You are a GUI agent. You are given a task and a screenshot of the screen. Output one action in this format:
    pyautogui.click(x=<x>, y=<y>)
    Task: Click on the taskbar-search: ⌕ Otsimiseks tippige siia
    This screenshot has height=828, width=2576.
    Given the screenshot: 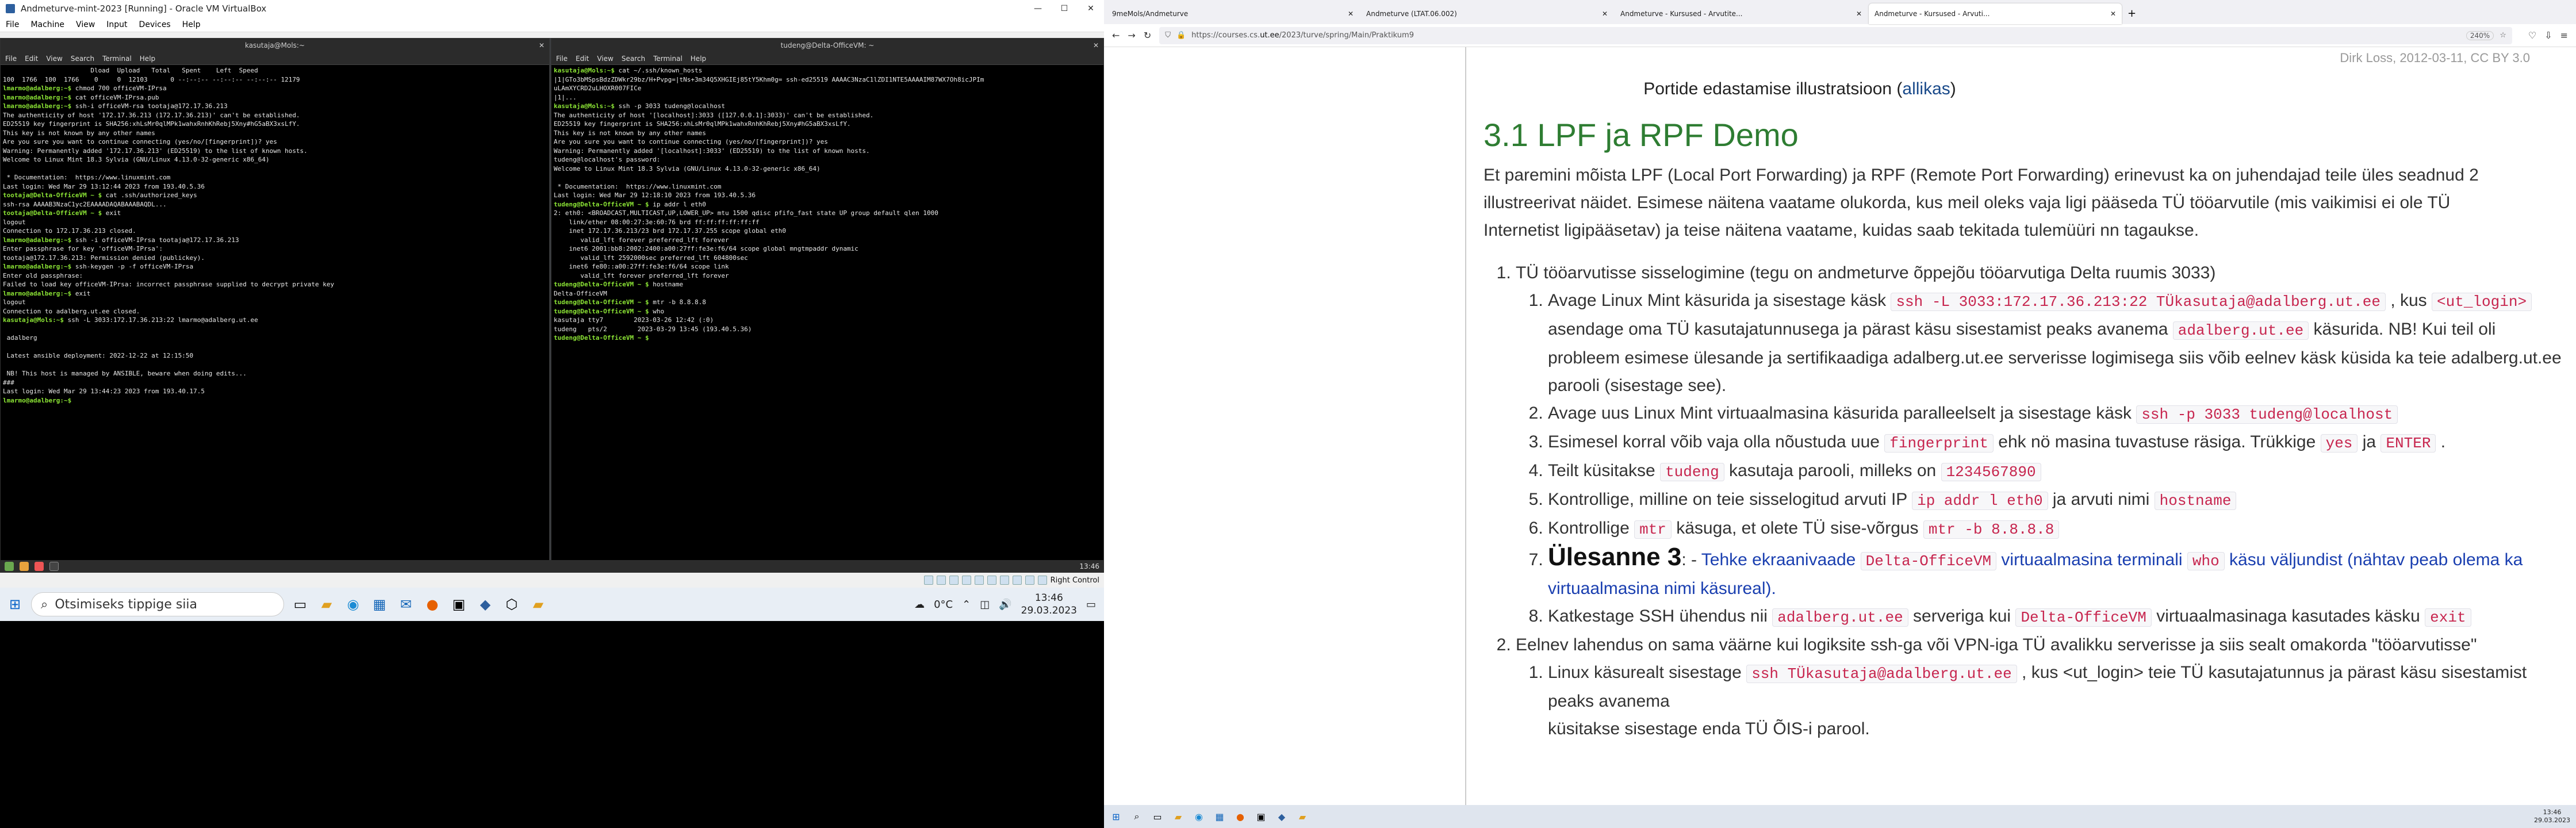 What is the action you would take?
    pyautogui.click(x=157, y=604)
    